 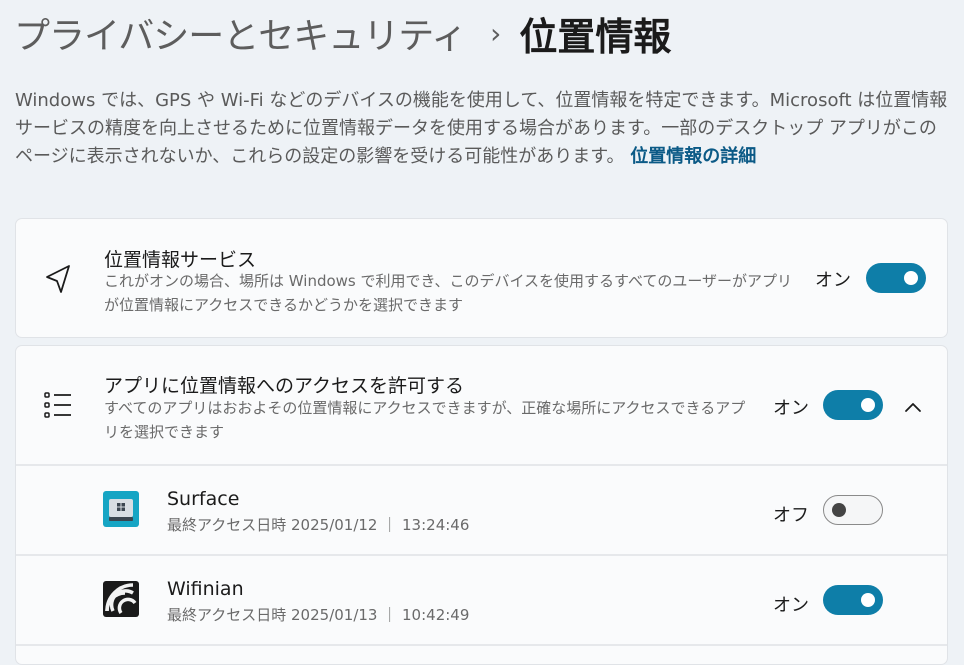 What do you see at coordinates (853, 510) in the screenshot?
I see `surface-location-toggle` at bounding box center [853, 510].